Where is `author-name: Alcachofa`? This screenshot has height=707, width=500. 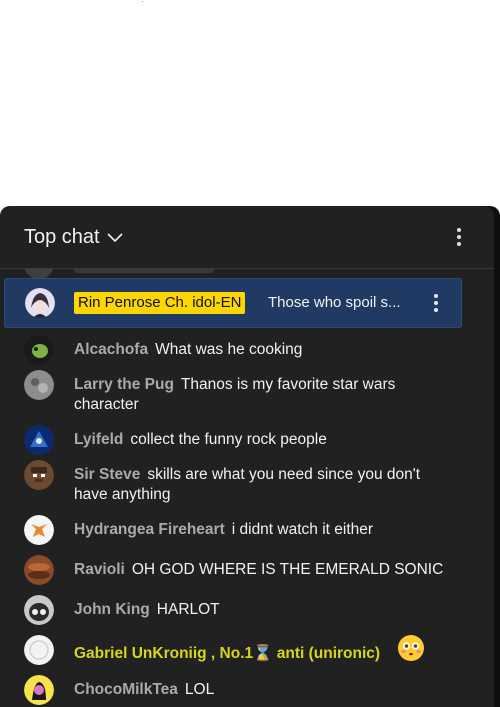 author-name: Alcachofa is located at coordinates (111, 349).